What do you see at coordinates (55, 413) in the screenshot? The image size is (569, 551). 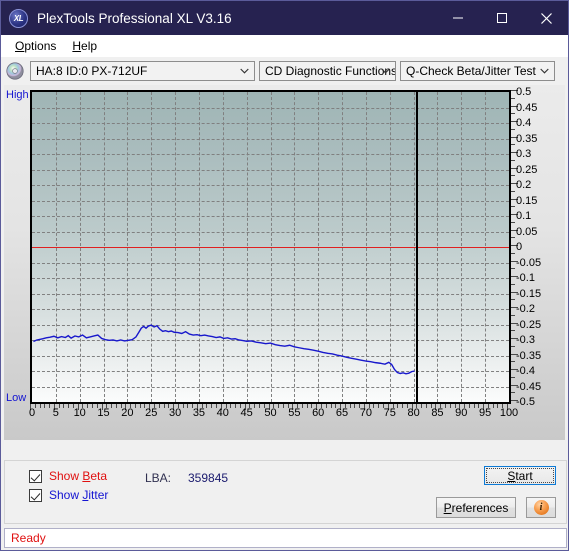 I see `x-tick-label: 5` at bounding box center [55, 413].